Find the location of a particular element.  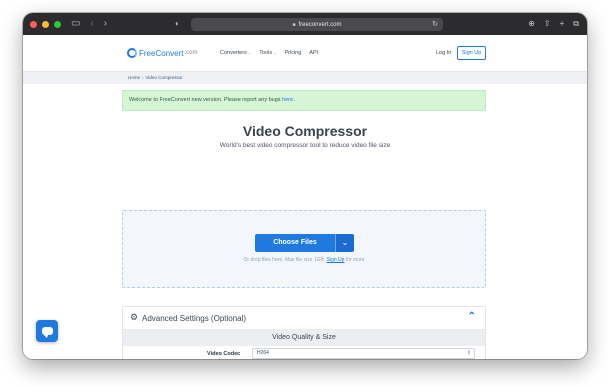

nav-api: API is located at coordinates (313, 53).